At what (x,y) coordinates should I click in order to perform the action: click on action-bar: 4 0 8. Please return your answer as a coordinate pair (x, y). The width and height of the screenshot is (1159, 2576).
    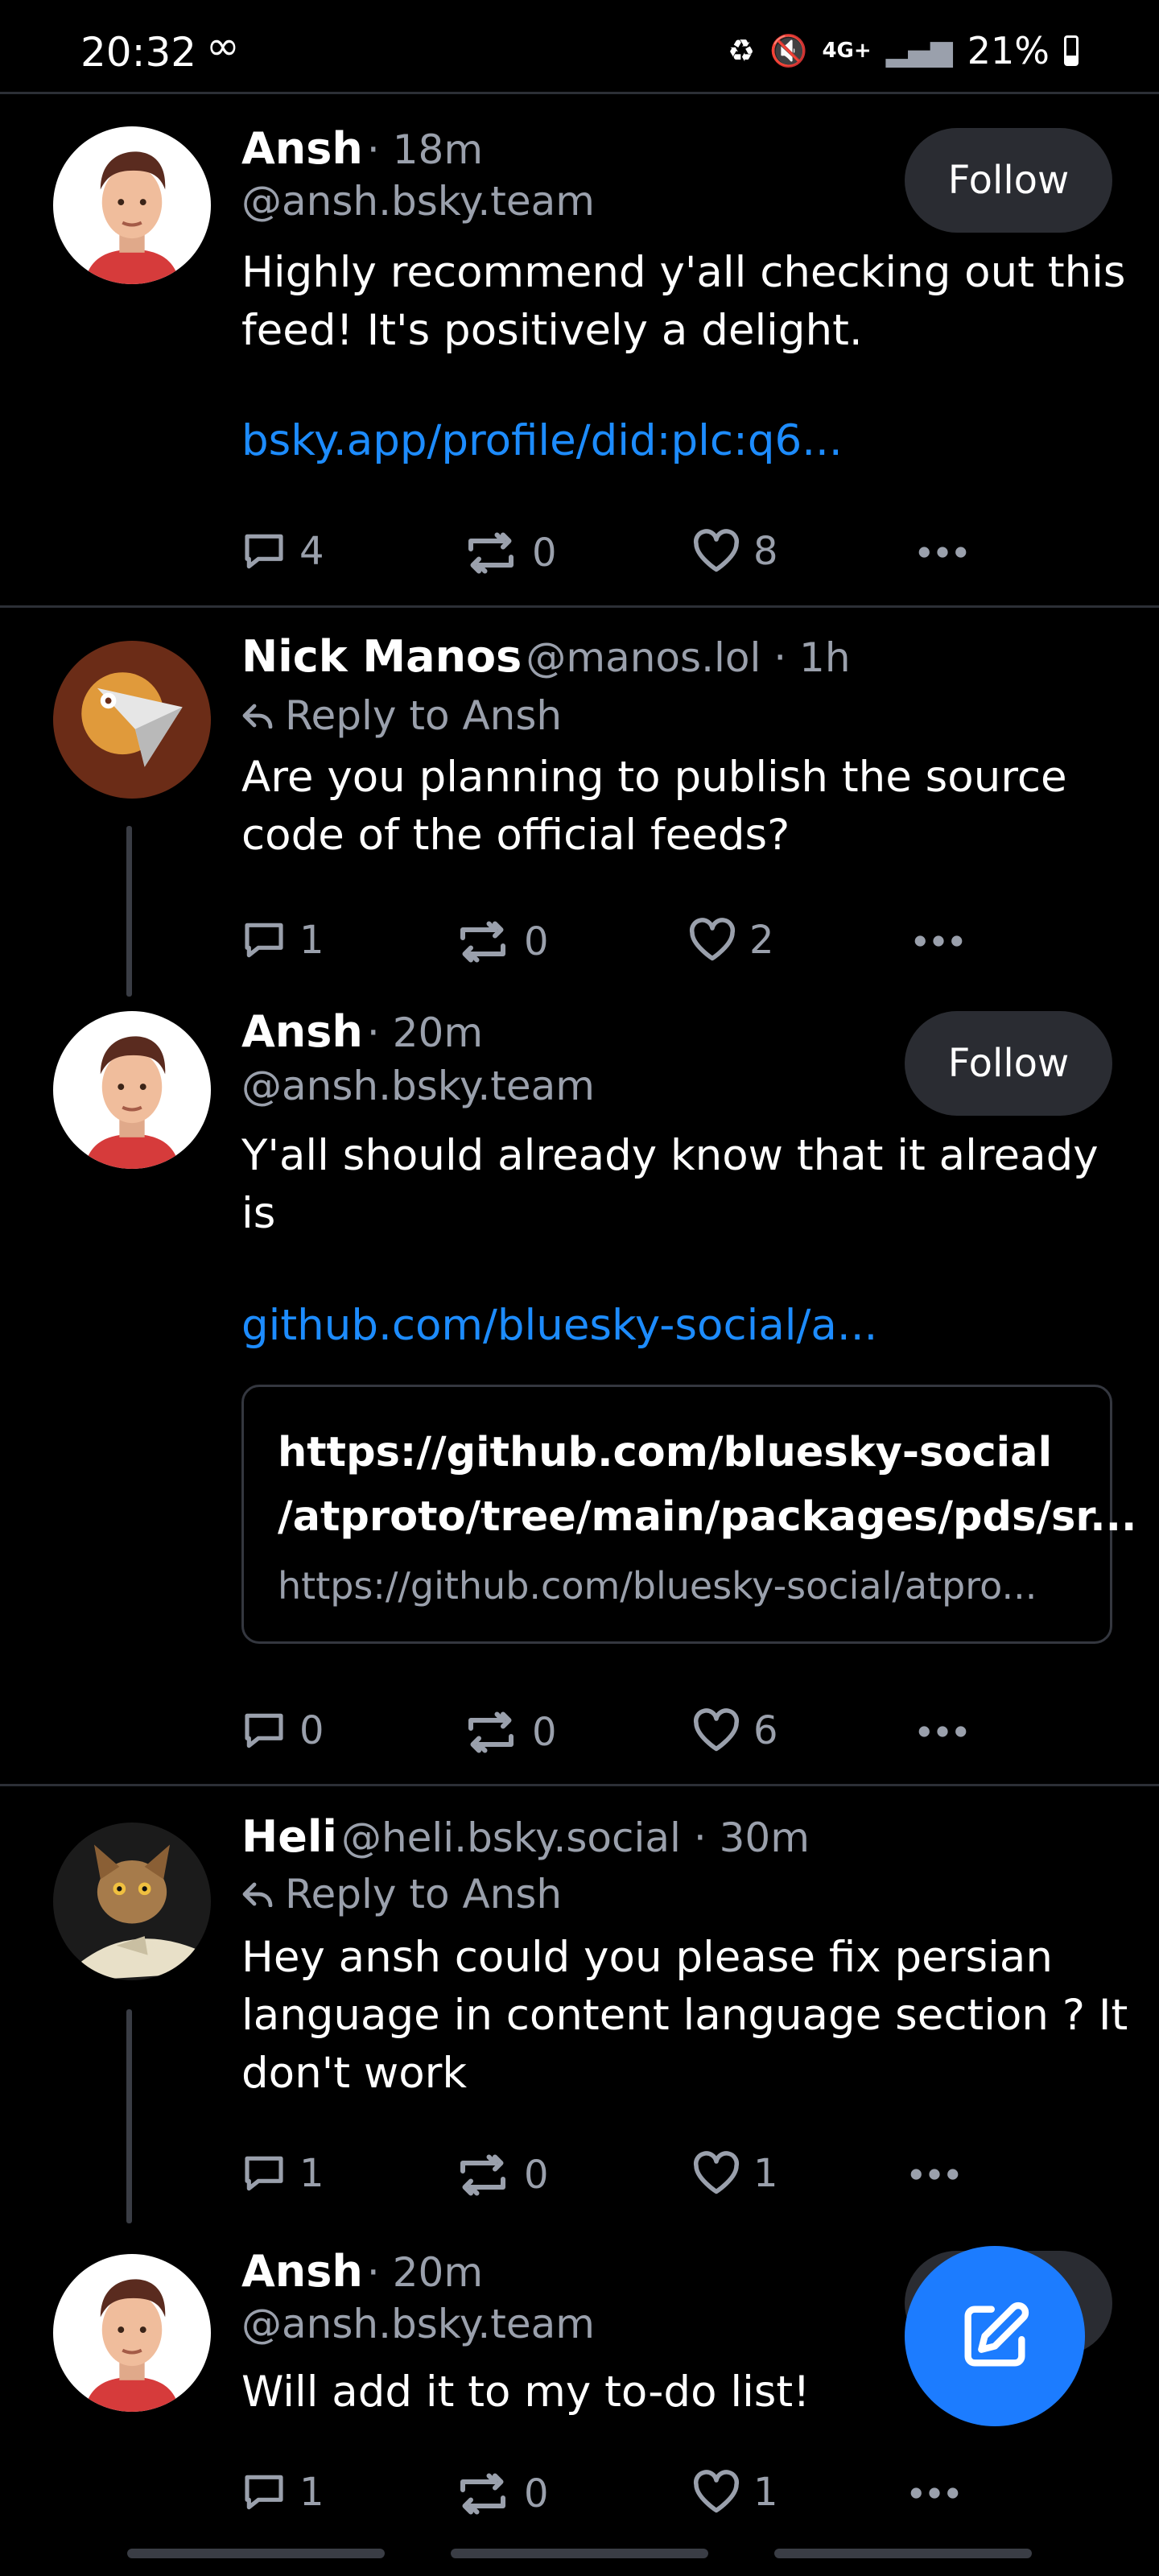
    Looking at the image, I should click on (643, 557).